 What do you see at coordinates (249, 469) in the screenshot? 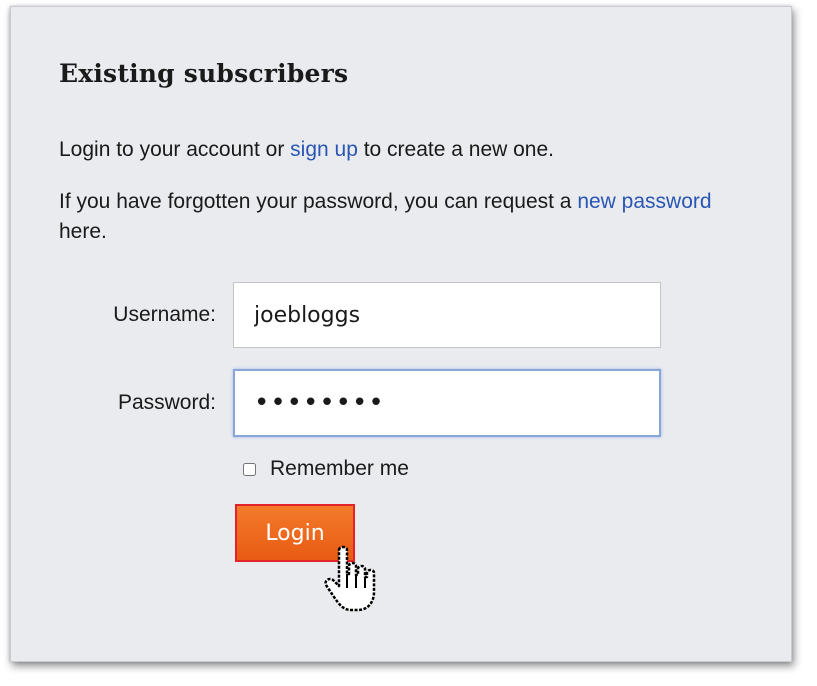
I see `remember-me-checkbox` at bounding box center [249, 469].